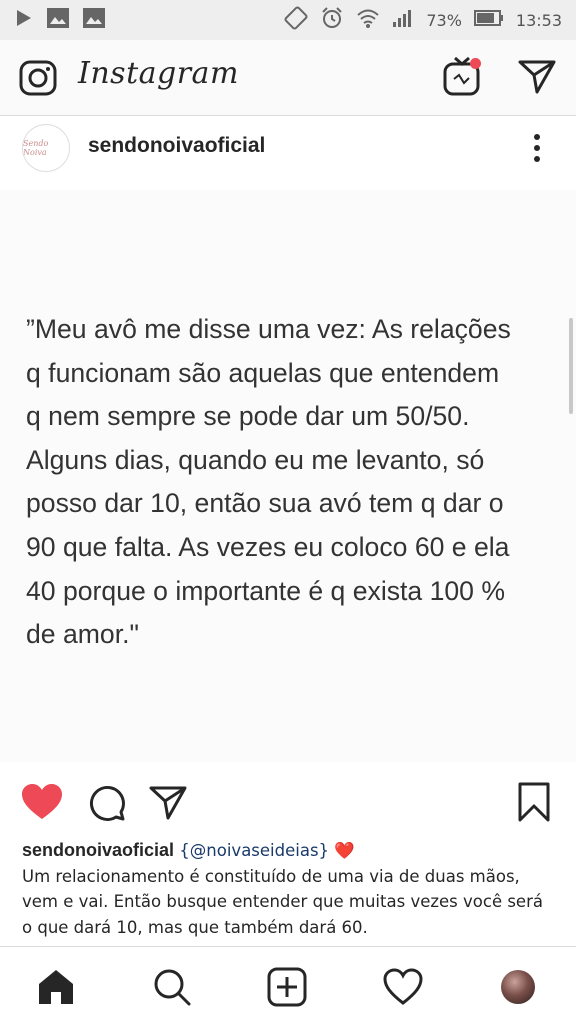  I want to click on clock: 13:53, so click(538, 20).